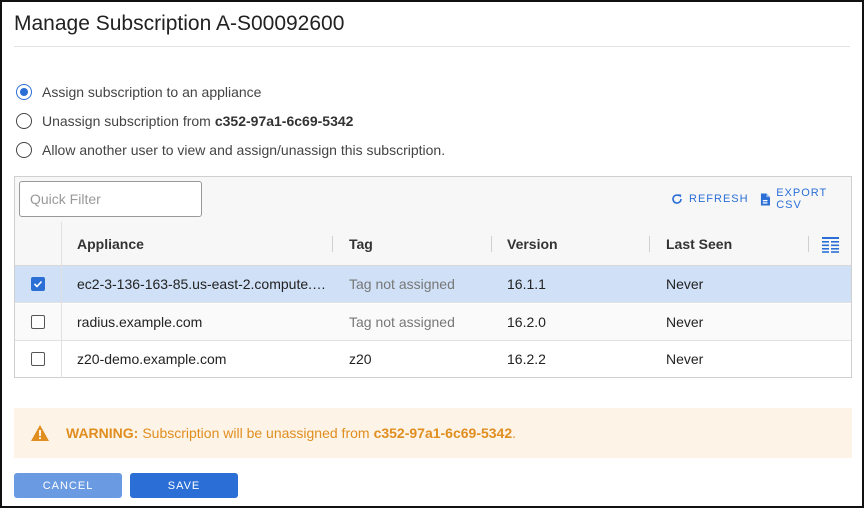 The image size is (864, 508). I want to click on cell-version: 16.1.1, so click(526, 284).